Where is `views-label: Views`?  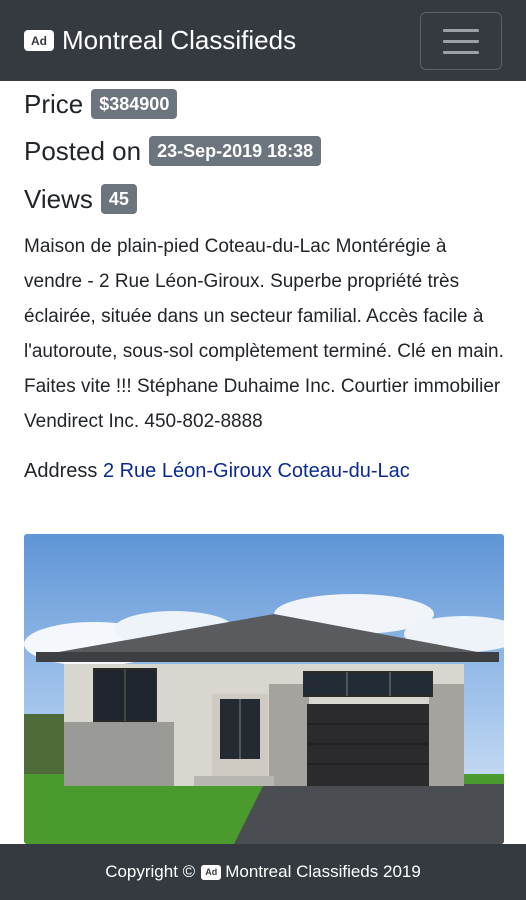 views-label: Views is located at coordinates (58, 198).